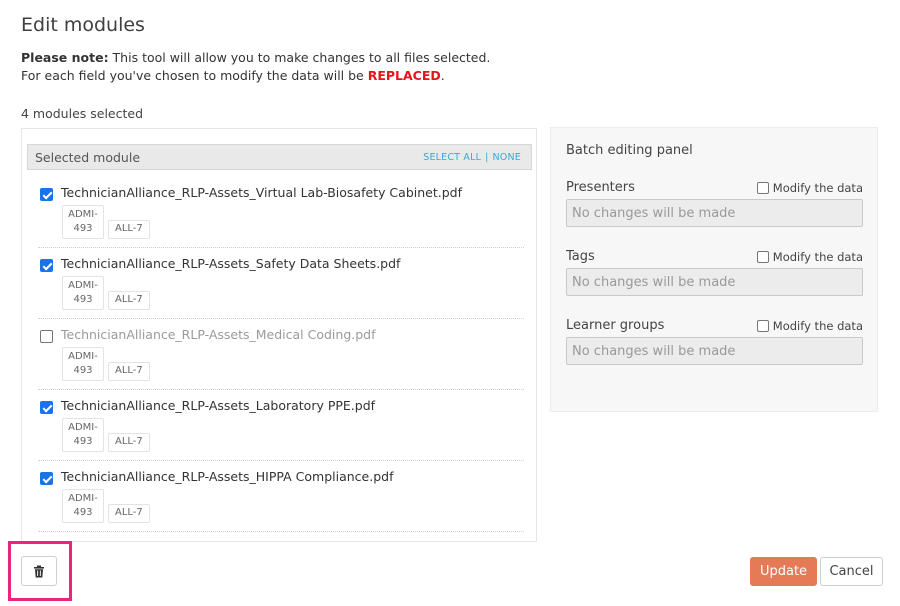  What do you see at coordinates (851, 571) in the screenshot?
I see `cancel-button: Cancel` at bounding box center [851, 571].